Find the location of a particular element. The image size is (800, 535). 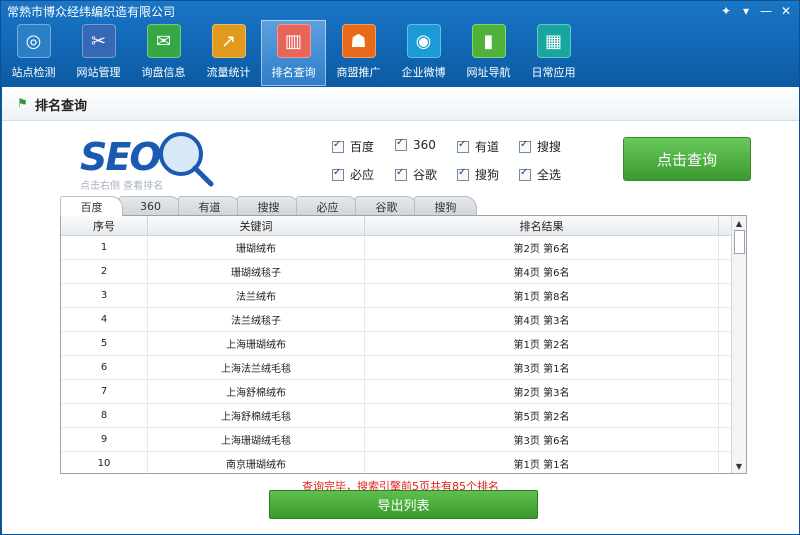

chat-icon: ✉ is located at coordinates (163, 41).